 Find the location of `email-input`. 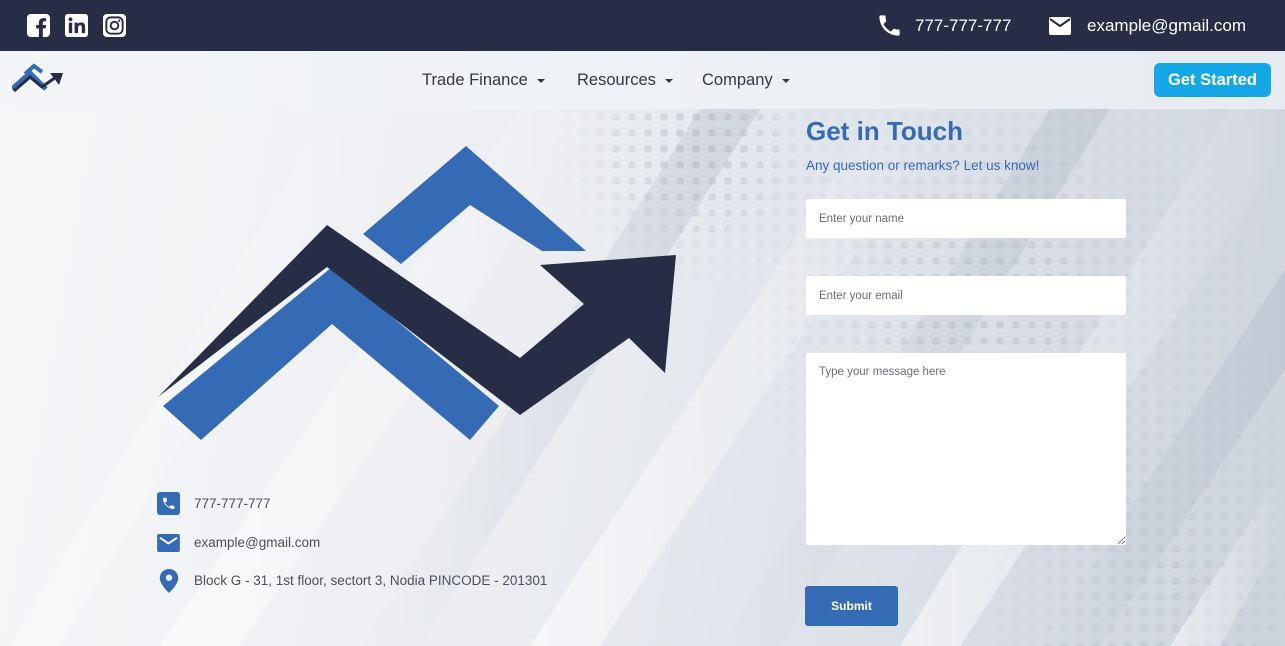

email-input is located at coordinates (966, 295).